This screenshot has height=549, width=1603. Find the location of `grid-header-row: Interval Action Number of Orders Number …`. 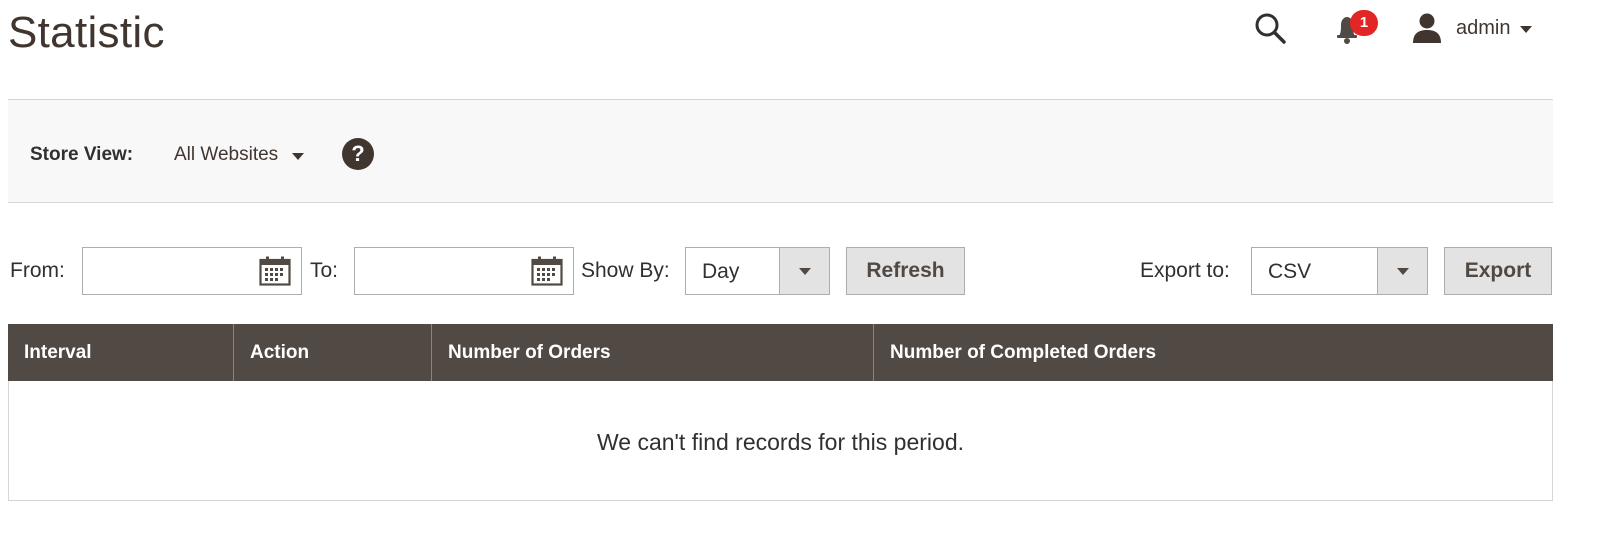

grid-header-row: Interval Action Number of Orders Number … is located at coordinates (780, 352).